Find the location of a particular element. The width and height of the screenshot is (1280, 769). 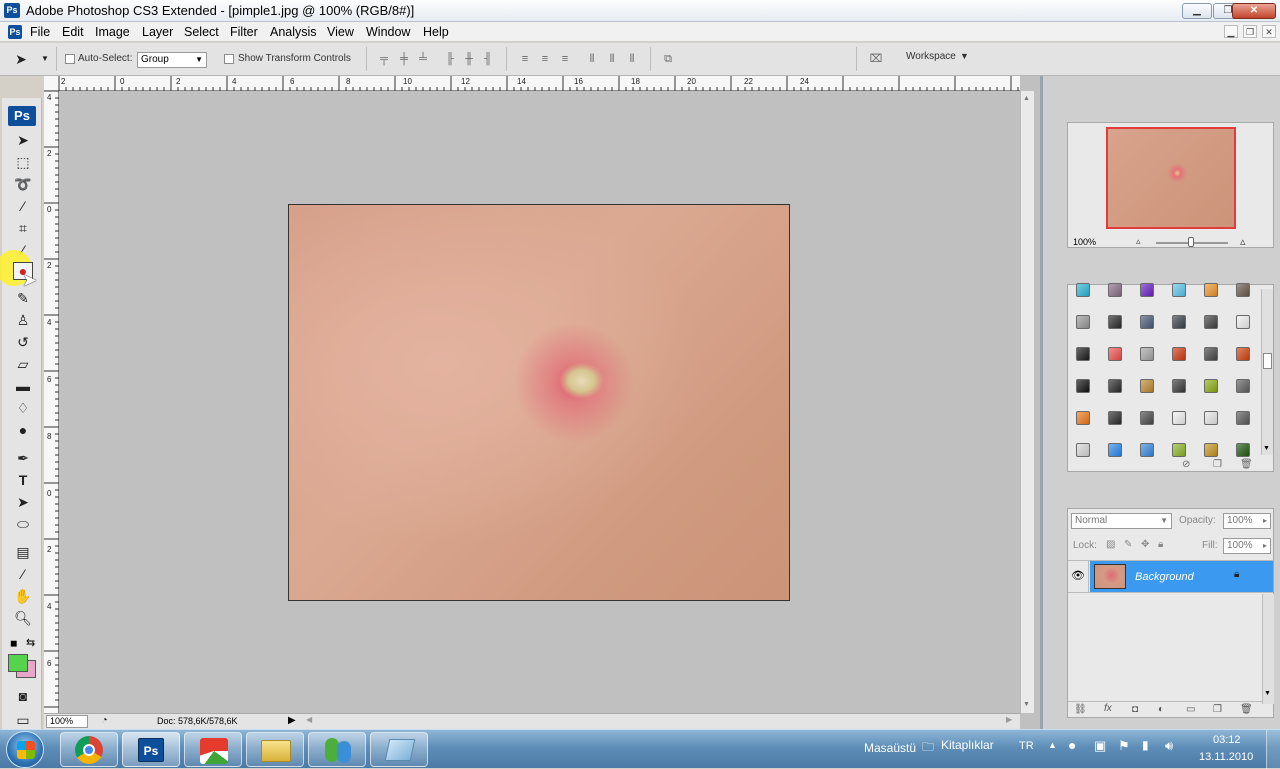

lock-all-icon: 🔒︎ is located at coordinates (1160, 544).